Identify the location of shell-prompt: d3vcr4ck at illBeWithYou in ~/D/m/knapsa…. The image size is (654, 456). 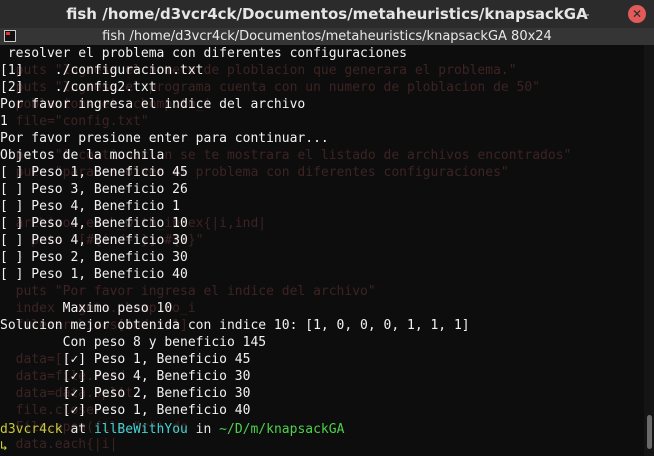
(172, 429).